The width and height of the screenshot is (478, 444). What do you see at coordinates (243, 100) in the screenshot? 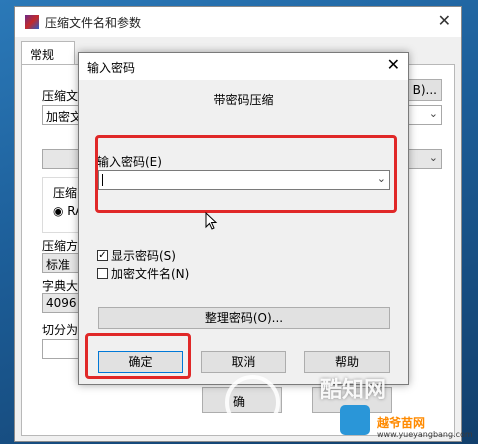
I see `dialog-heading: 带密码压缩` at bounding box center [243, 100].